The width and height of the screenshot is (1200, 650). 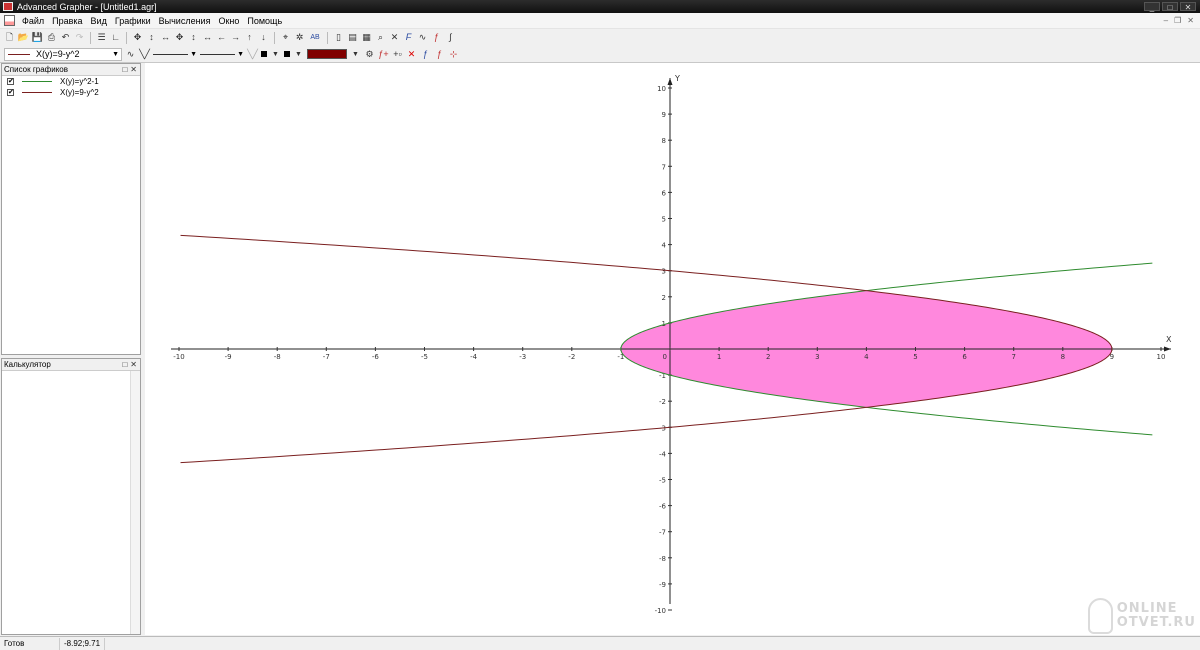 I want to click on arrow-left-icon: ←, so click(x=221, y=37).